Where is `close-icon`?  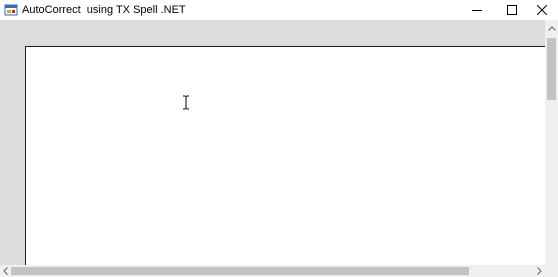
close-icon is located at coordinates (542, 10).